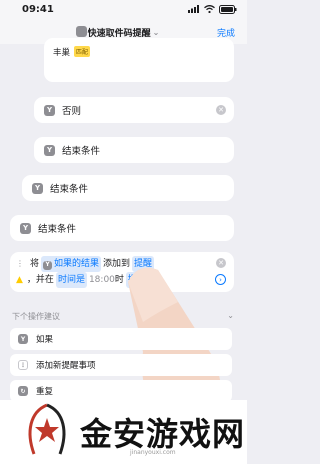 The image size is (320, 464). What do you see at coordinates (153, 452) in the screenshot?
I see `watermark-url: jinanyouxi.com` at bounding box center [153, 452].